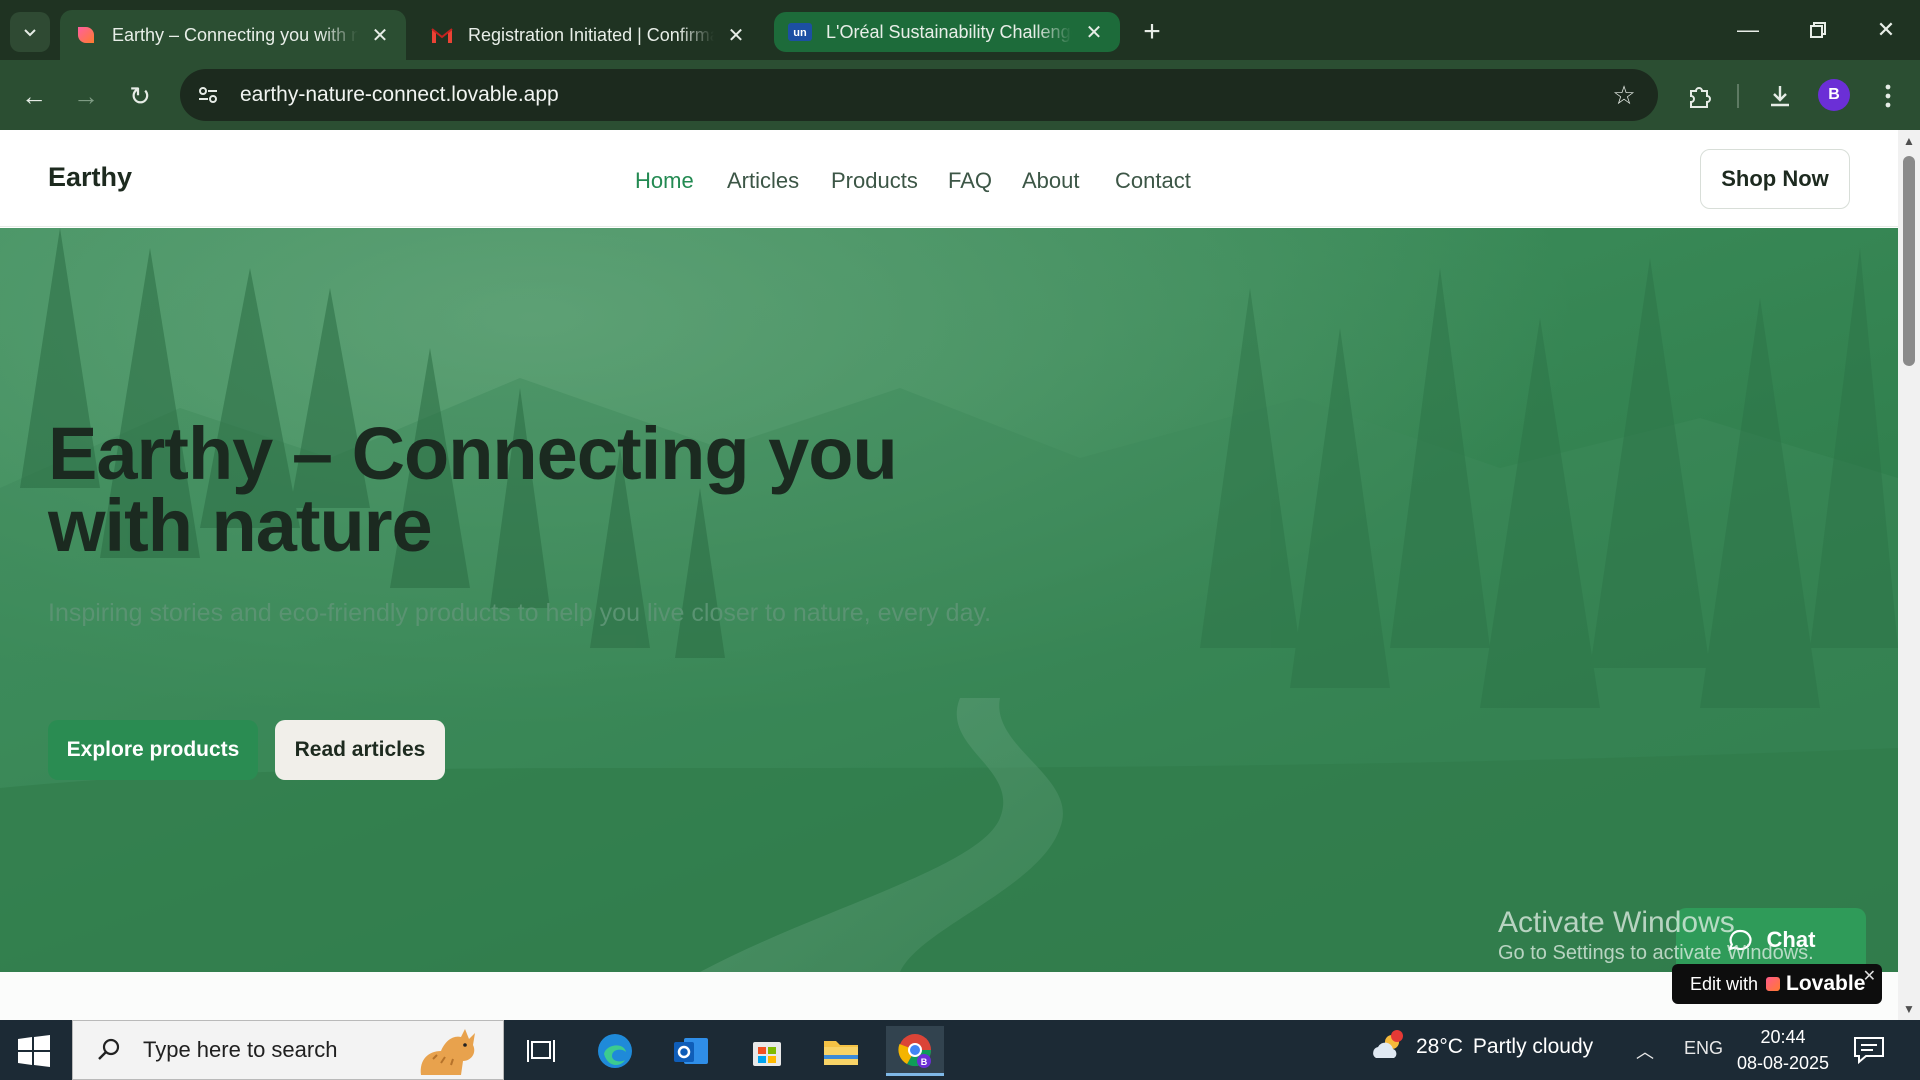  Describe the element at coordinates (473, 489) in the screenshot. I see `hero-title: Earthy – Connecting you with nature` at that location.